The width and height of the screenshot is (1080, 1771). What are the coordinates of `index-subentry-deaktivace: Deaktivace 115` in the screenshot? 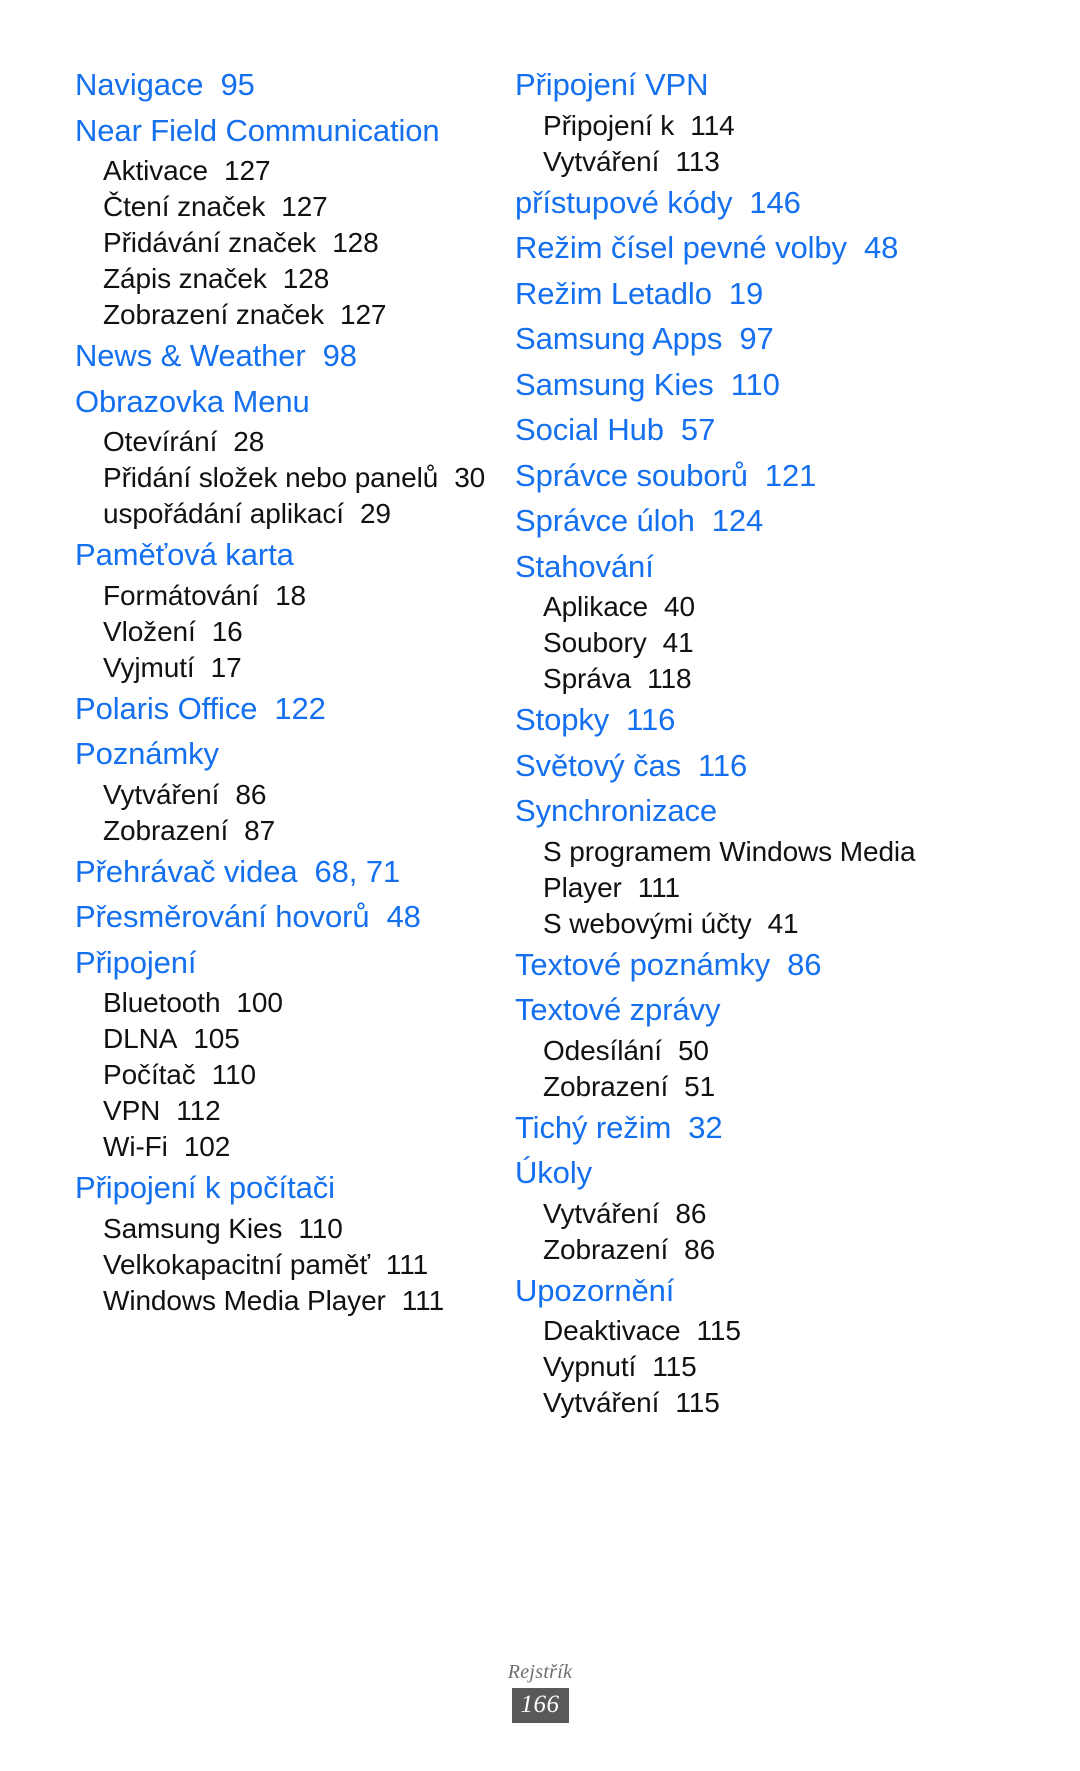 It's located at (777, 1331).